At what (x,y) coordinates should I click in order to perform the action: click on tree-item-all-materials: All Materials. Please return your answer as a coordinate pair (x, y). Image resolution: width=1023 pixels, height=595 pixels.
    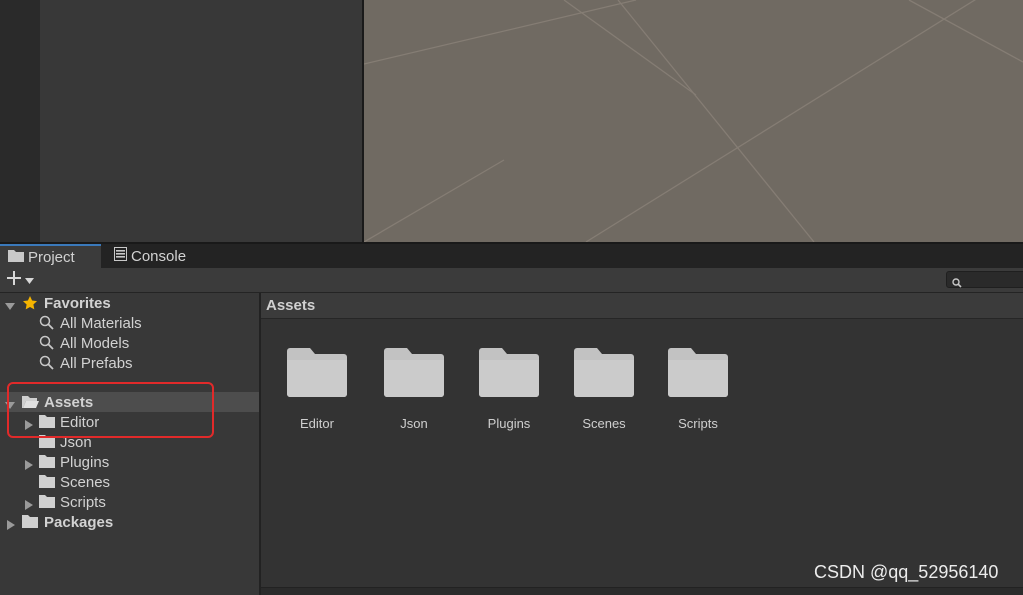
    Looking at the image, I should click on (129, 323).